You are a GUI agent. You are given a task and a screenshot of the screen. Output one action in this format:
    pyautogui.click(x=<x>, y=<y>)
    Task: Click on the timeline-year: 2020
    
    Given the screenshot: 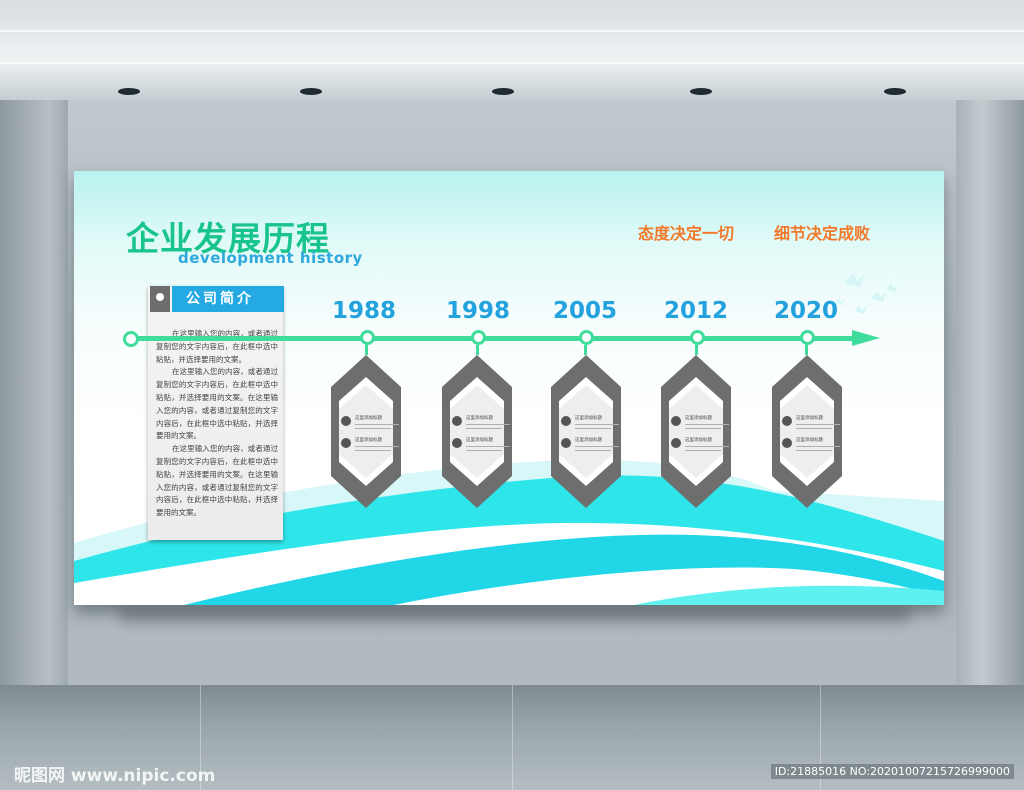 What is the action you would take?
    pyautogui.click(x=805, y=311)
    